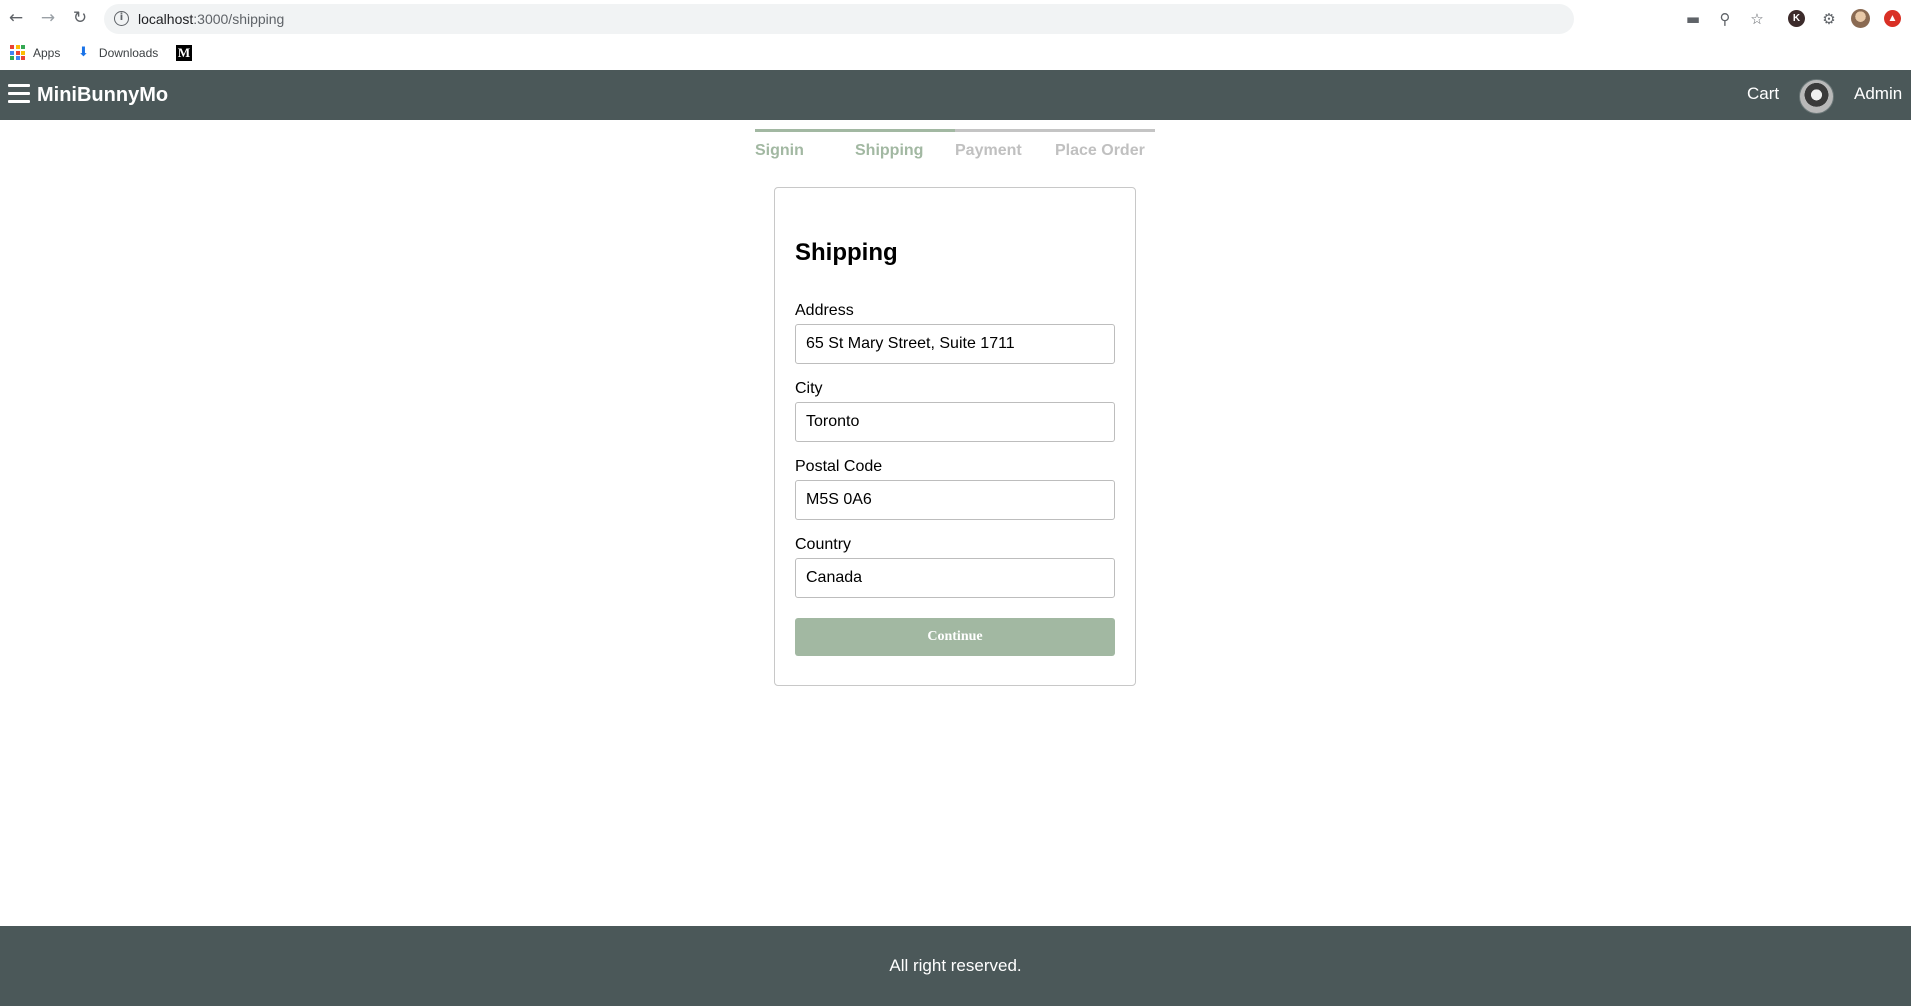 This screenshot has width=1911, height=1006. Describe the element at coordinates (1105, 144) in the screenshot. I see `step-place-order: Place Order` at that location.